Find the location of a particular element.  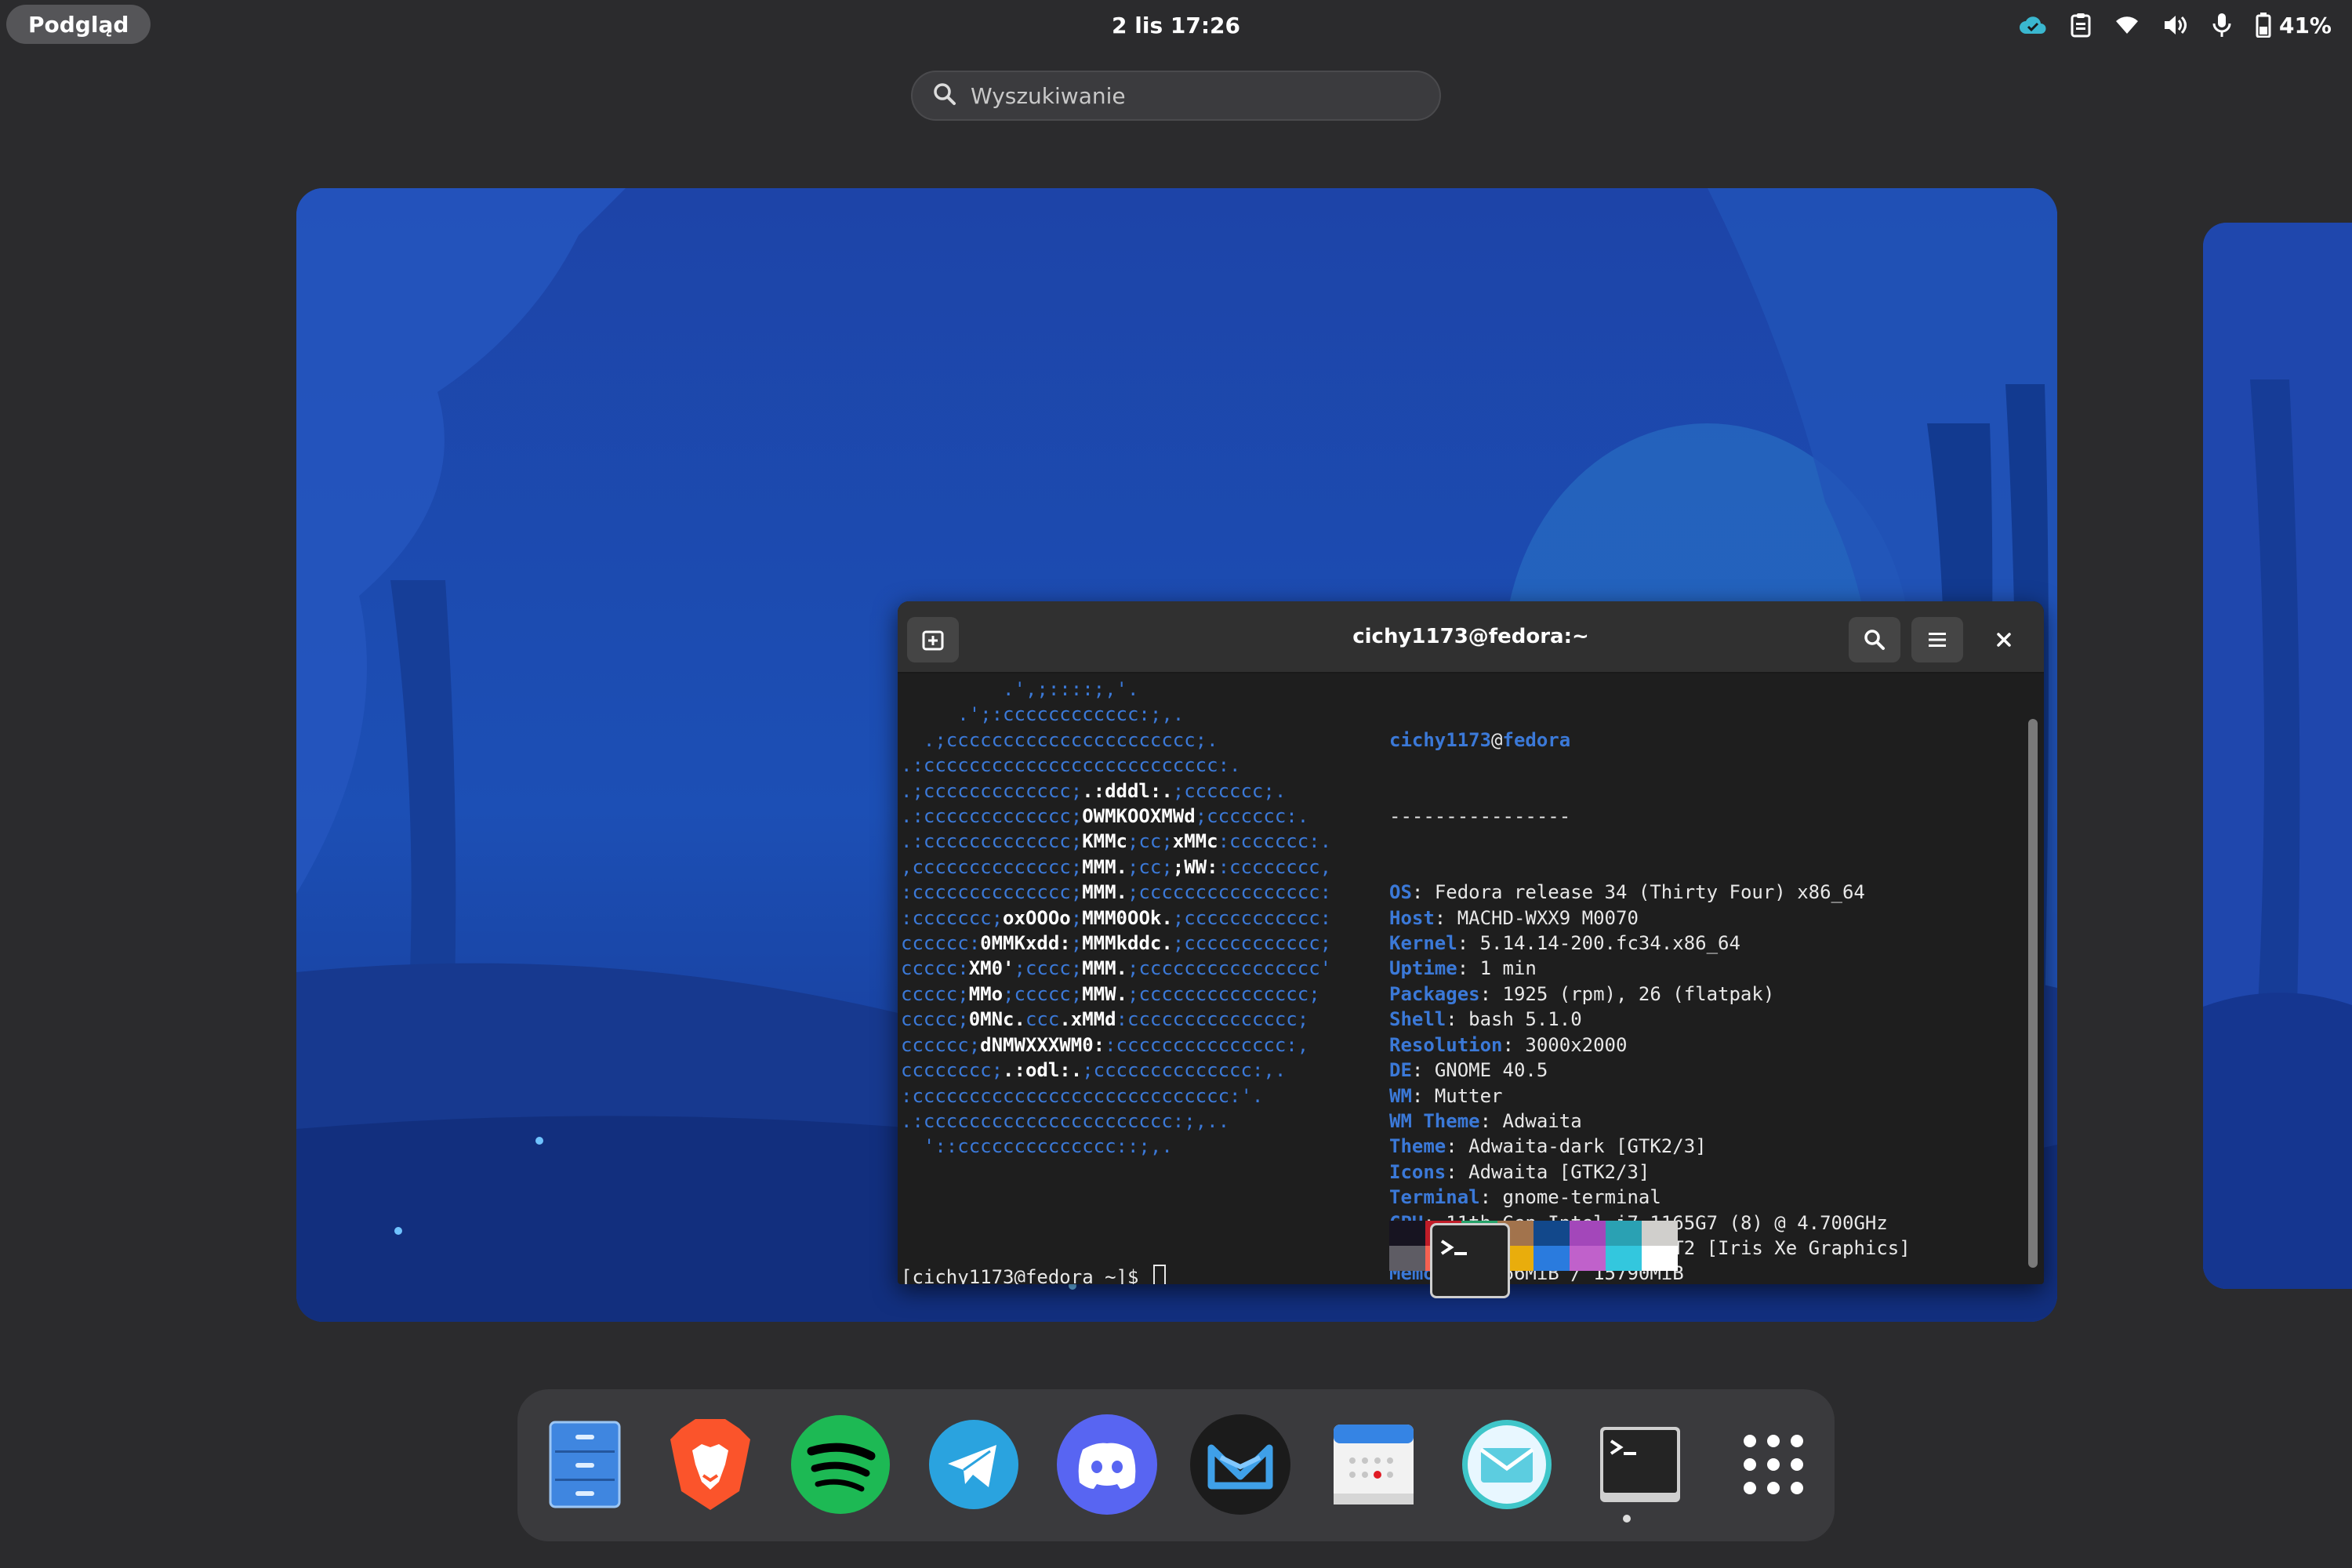

workspace-thumbnail-next is located at coordinates (2277, 756).